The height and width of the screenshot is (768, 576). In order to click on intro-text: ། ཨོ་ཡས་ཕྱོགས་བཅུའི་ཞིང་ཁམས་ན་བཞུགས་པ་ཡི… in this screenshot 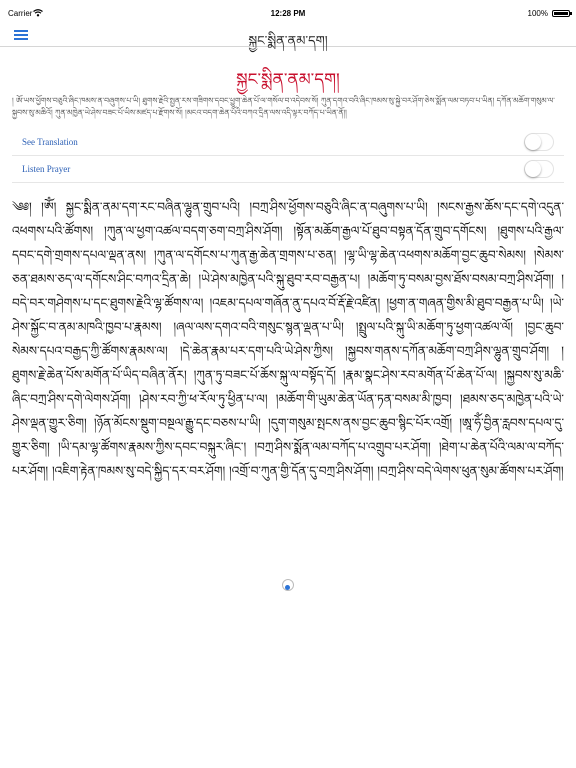, I will do `click(283, 106)`.